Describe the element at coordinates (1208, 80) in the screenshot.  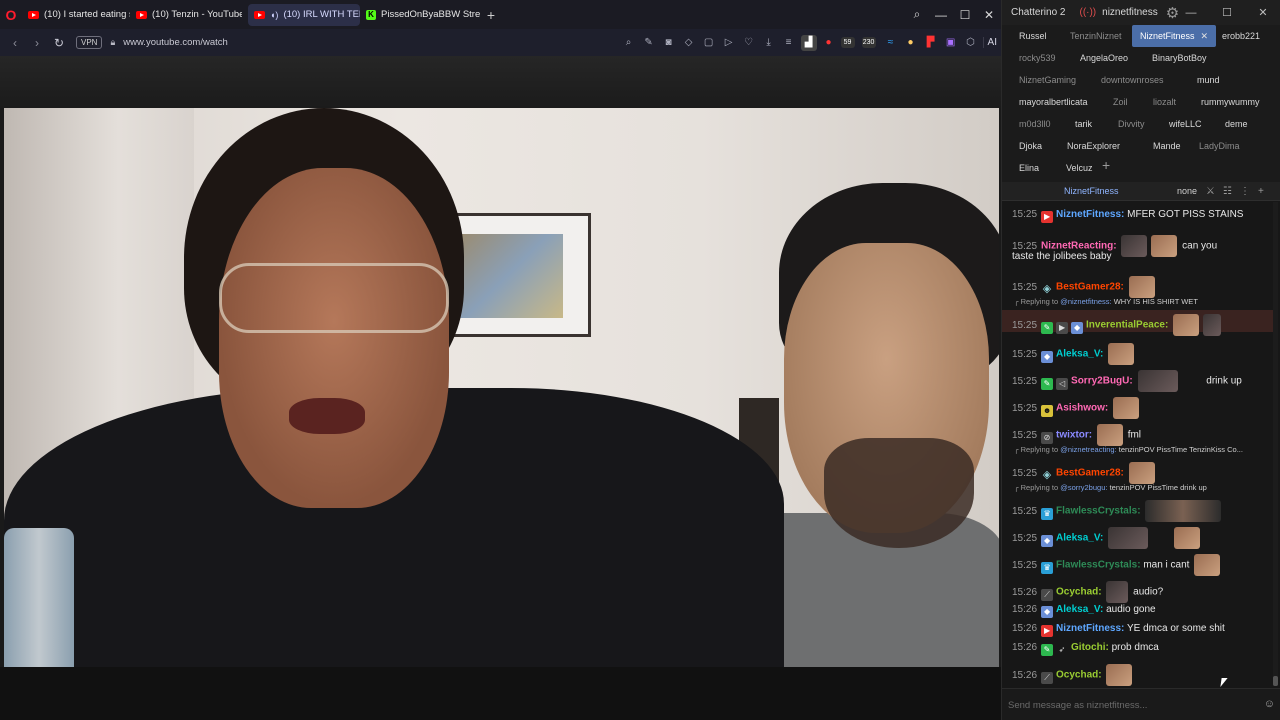
I see `channel-tab: mund` at that location.